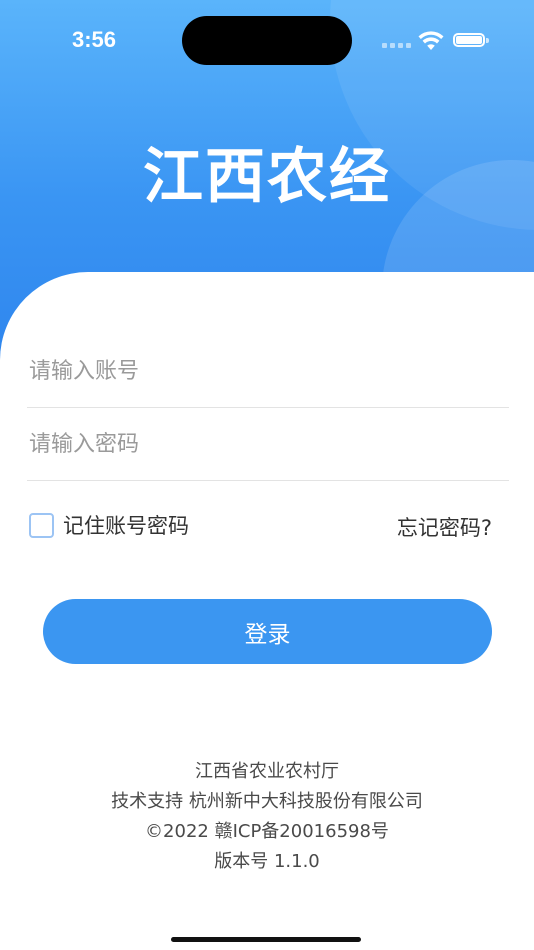 The width and height of the screenshot is (534, 950). I want to click on forgot-password-link: 忘记密码?, so click(444, 527).